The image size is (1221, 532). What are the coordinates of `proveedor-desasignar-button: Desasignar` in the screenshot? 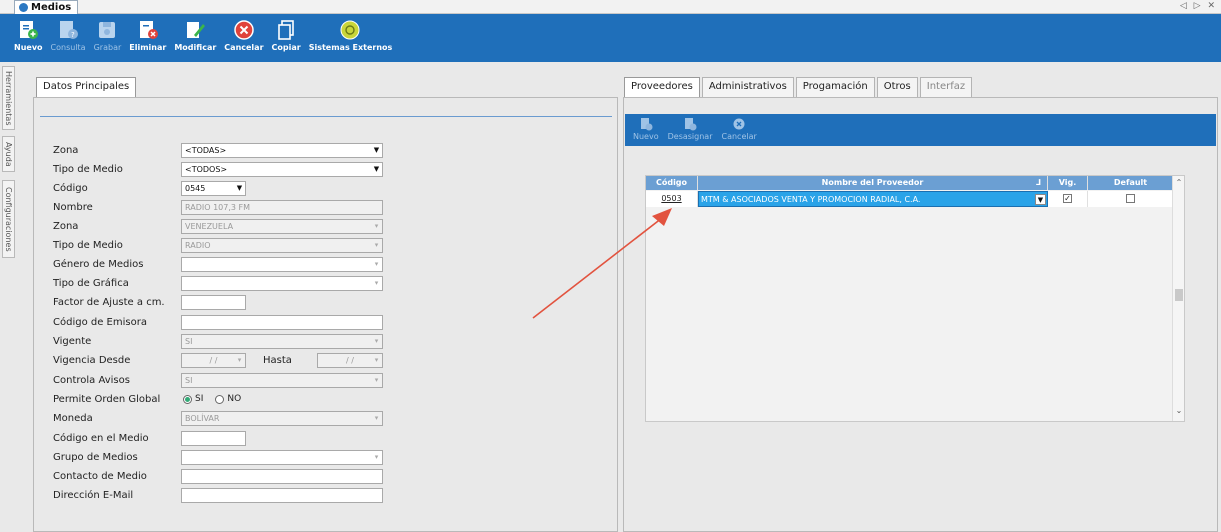 It's located at (690, 130).